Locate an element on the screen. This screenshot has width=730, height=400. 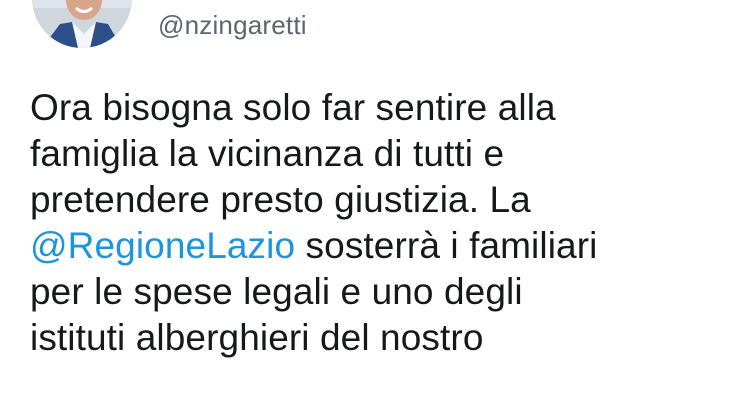
tweet-text-line: istituti alberghieri del nostro is located at coordinates (375, 338).